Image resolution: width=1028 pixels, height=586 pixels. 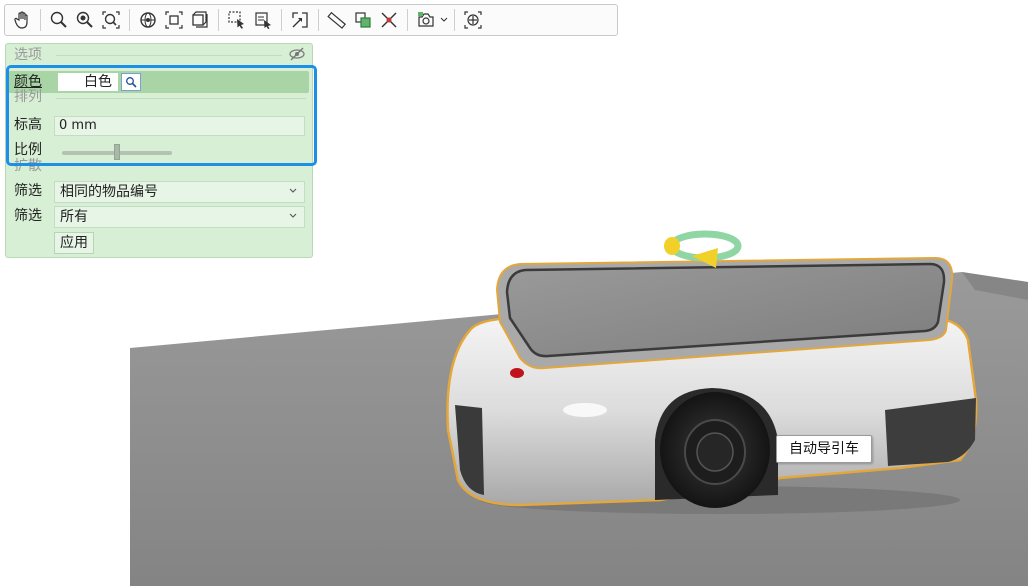 I want to click on section-copy-icon, so click(x=363, y=20).